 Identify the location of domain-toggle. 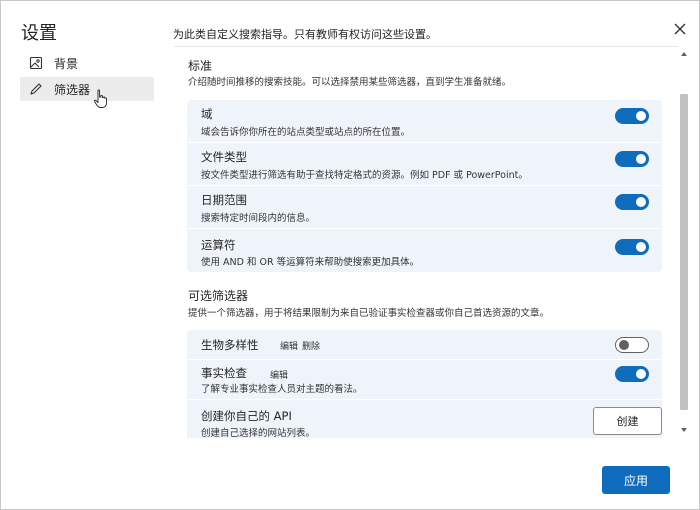
(632, 116).